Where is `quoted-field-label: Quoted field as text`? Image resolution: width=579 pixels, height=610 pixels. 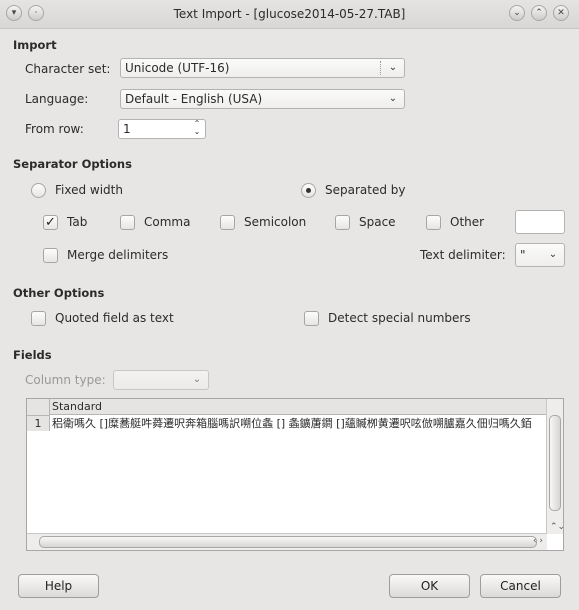 quoted-field-label: Quoted field as text is located at coordinates (114, 318).